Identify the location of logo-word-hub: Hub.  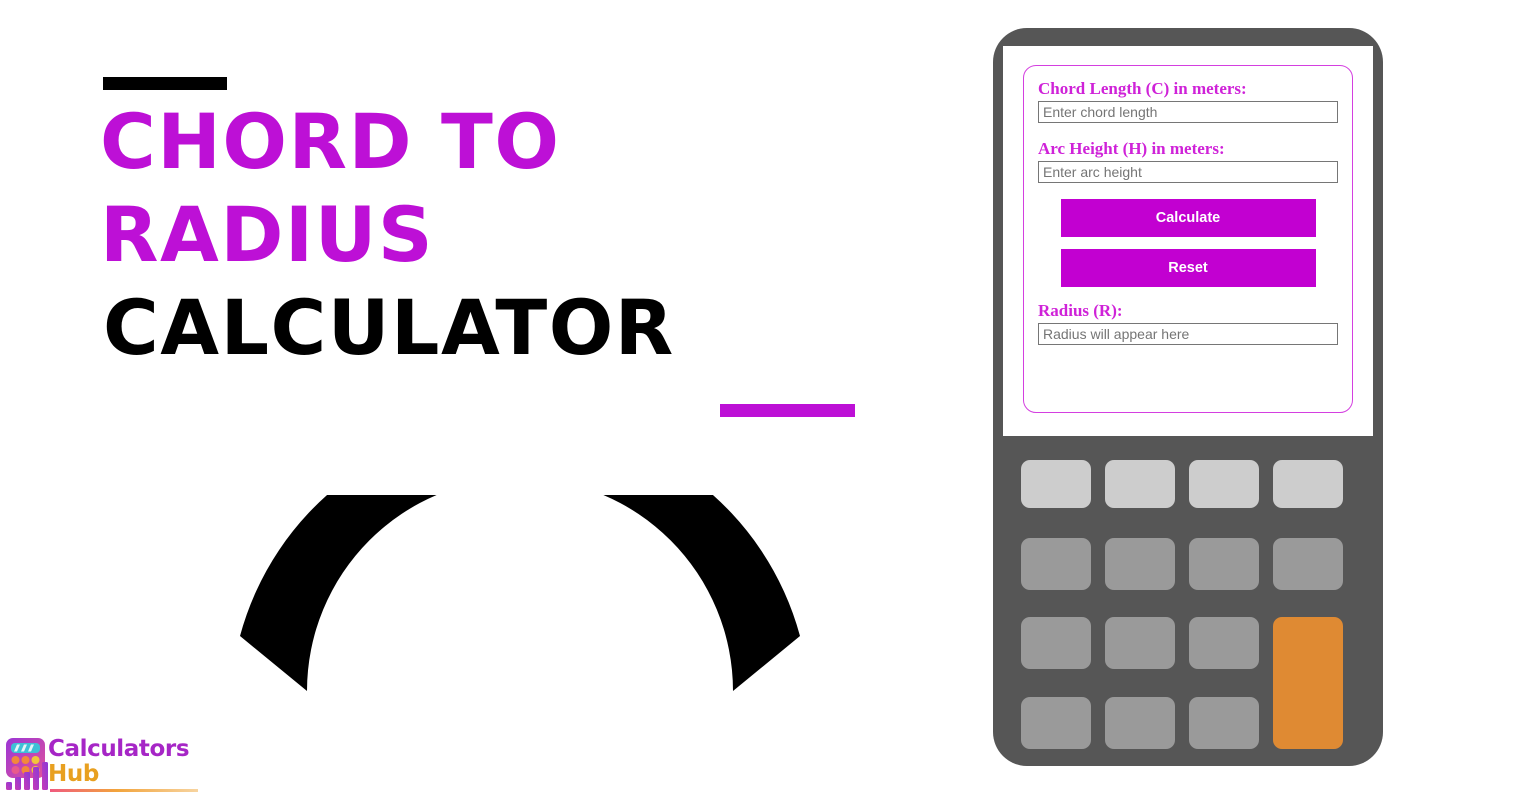
(73, 774).